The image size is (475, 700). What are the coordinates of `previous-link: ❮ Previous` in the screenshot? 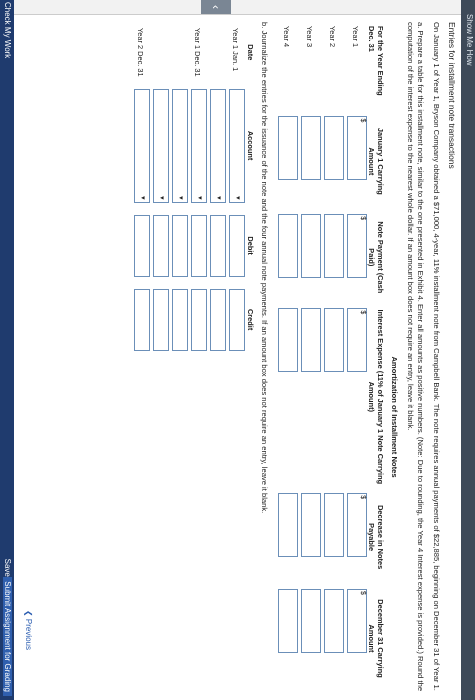 It's located at (28, 630).